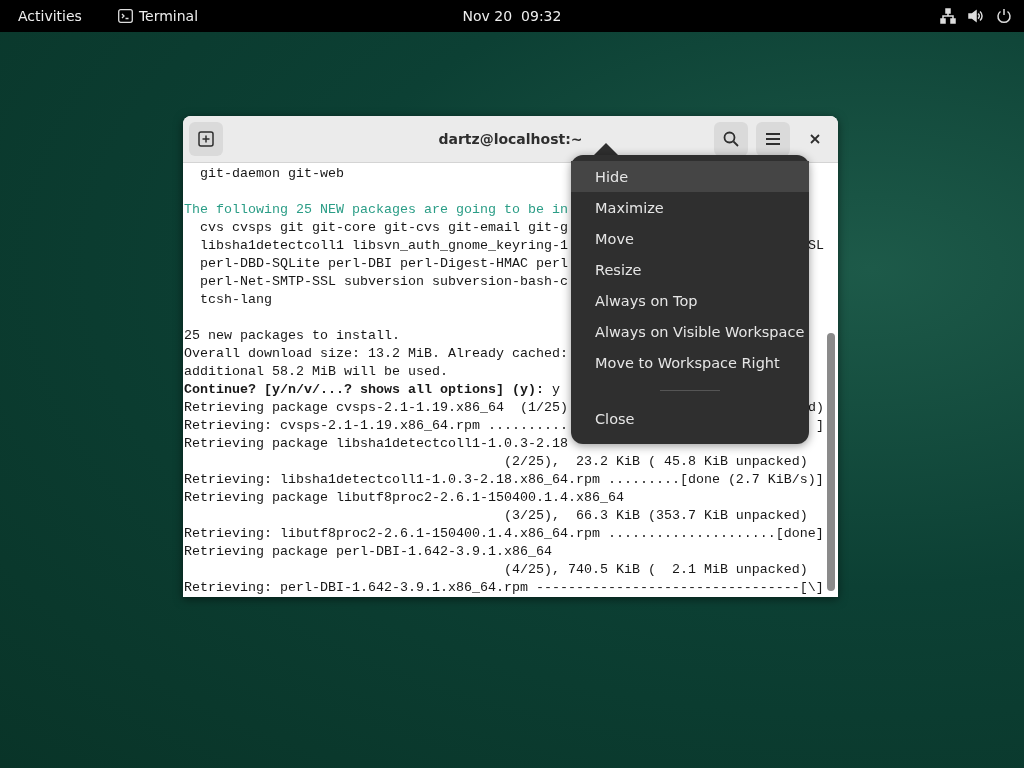 This screenshot has height=768, width=1024. What do you see at coordinates (690, 418) in the screenshot?
I see `menu-item: Close` at bounding box center [690, 418].